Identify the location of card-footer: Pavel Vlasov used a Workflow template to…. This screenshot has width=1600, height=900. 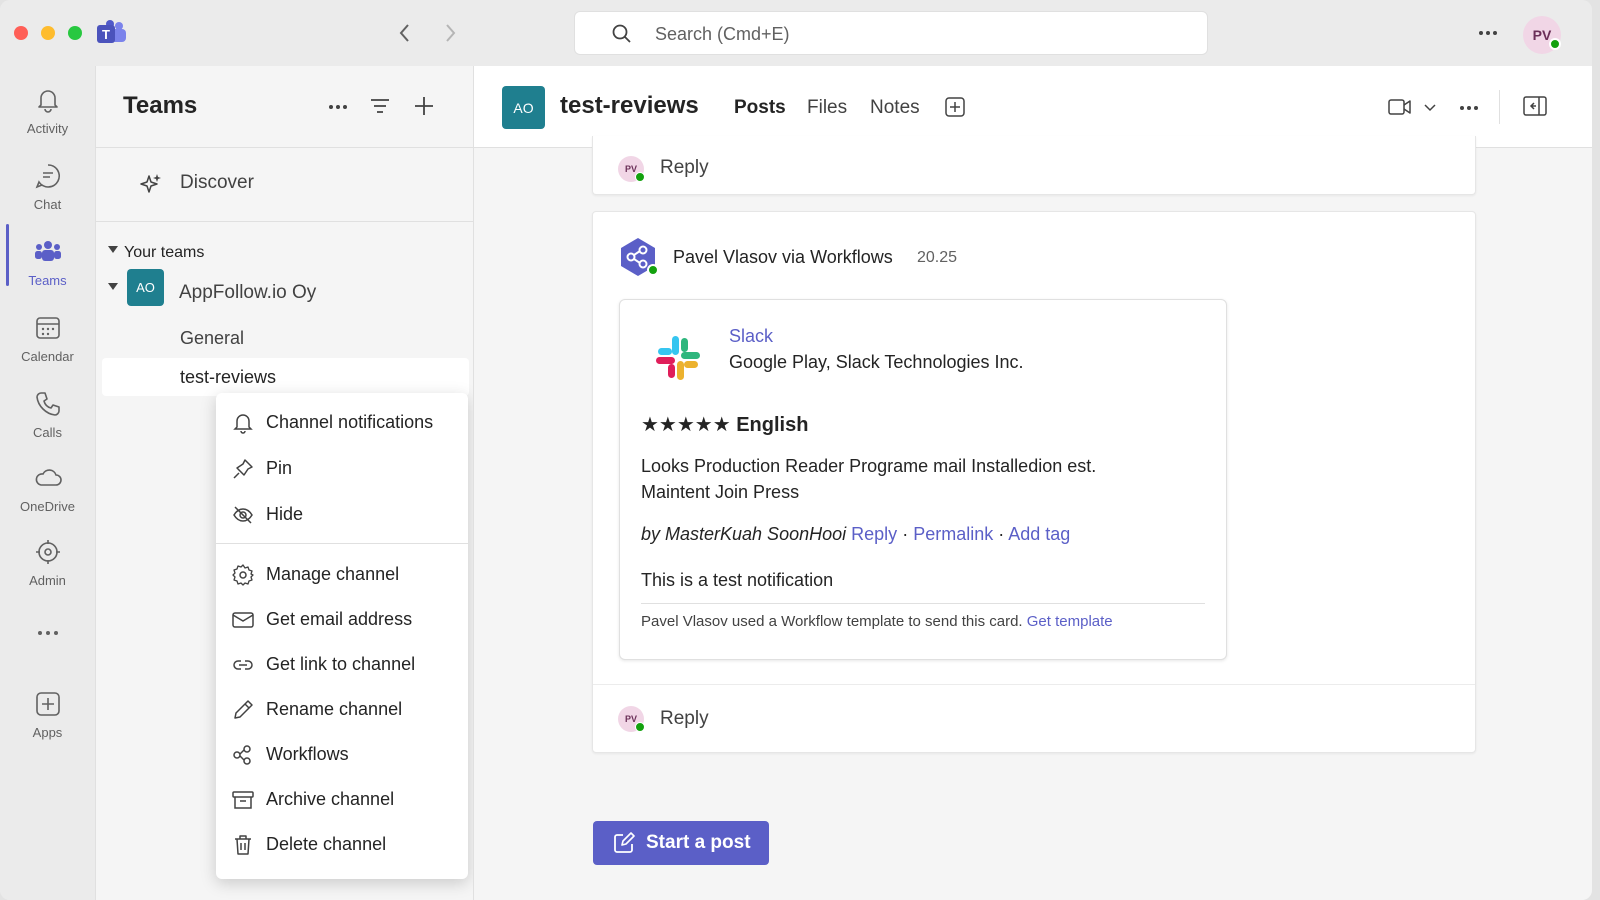
(877, 621).